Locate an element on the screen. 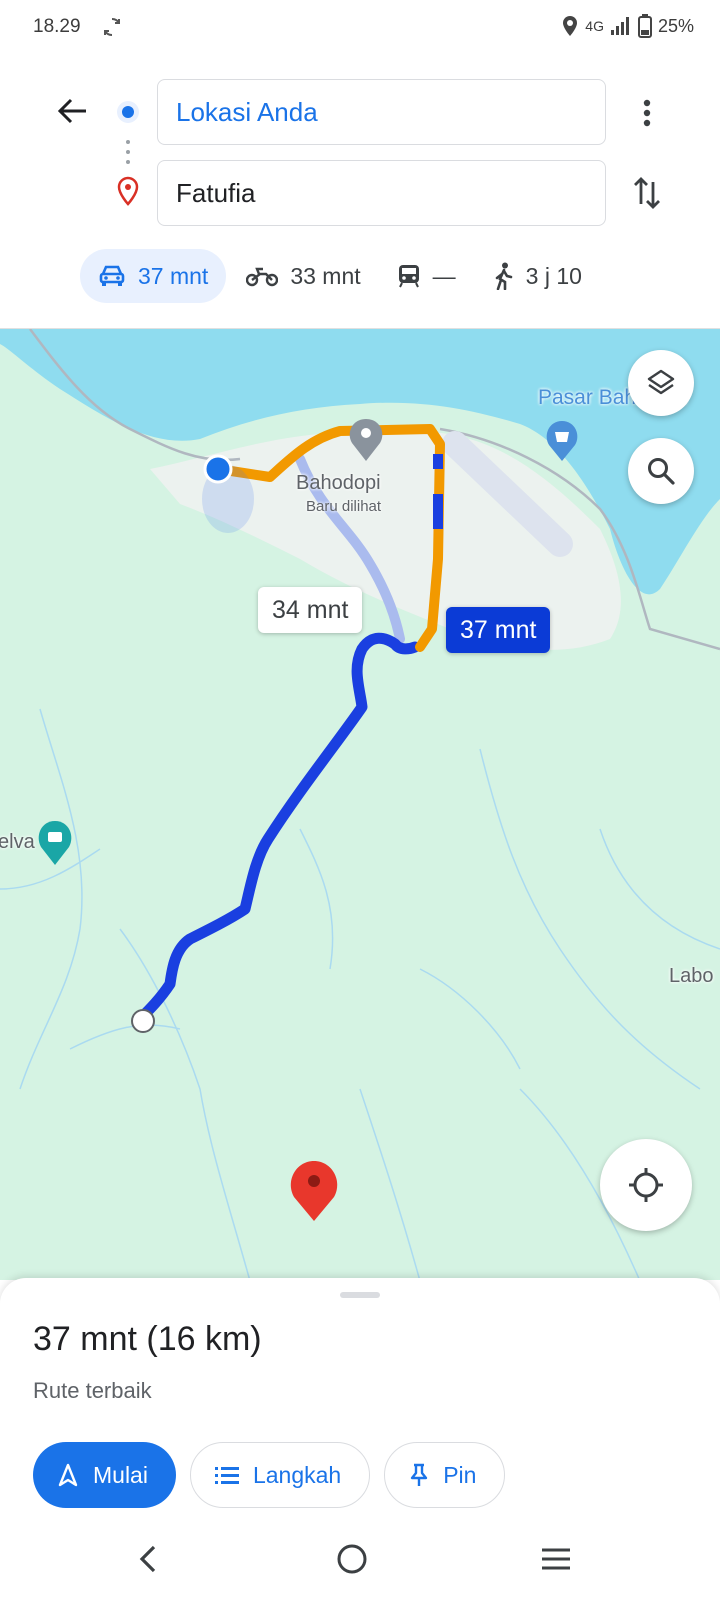 This screenshot has height=1600, width=720. route-note: Rute terbaik is located at coordinates (92, 1390).